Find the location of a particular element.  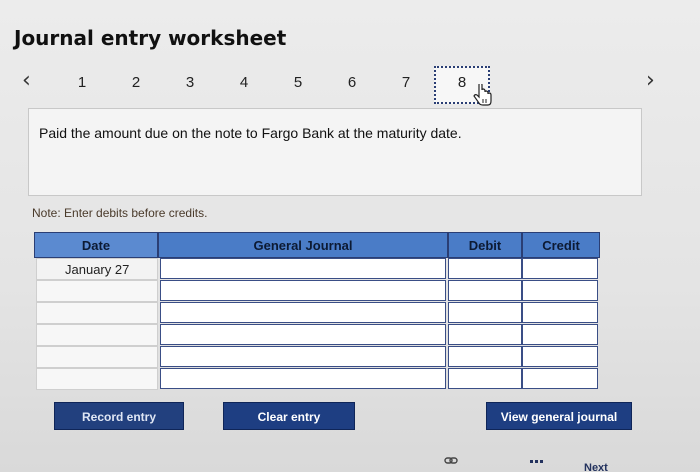

page-navigator: ‹ 1 2 3 4 5 6 7 8 › is located at coordinates (350, 84).